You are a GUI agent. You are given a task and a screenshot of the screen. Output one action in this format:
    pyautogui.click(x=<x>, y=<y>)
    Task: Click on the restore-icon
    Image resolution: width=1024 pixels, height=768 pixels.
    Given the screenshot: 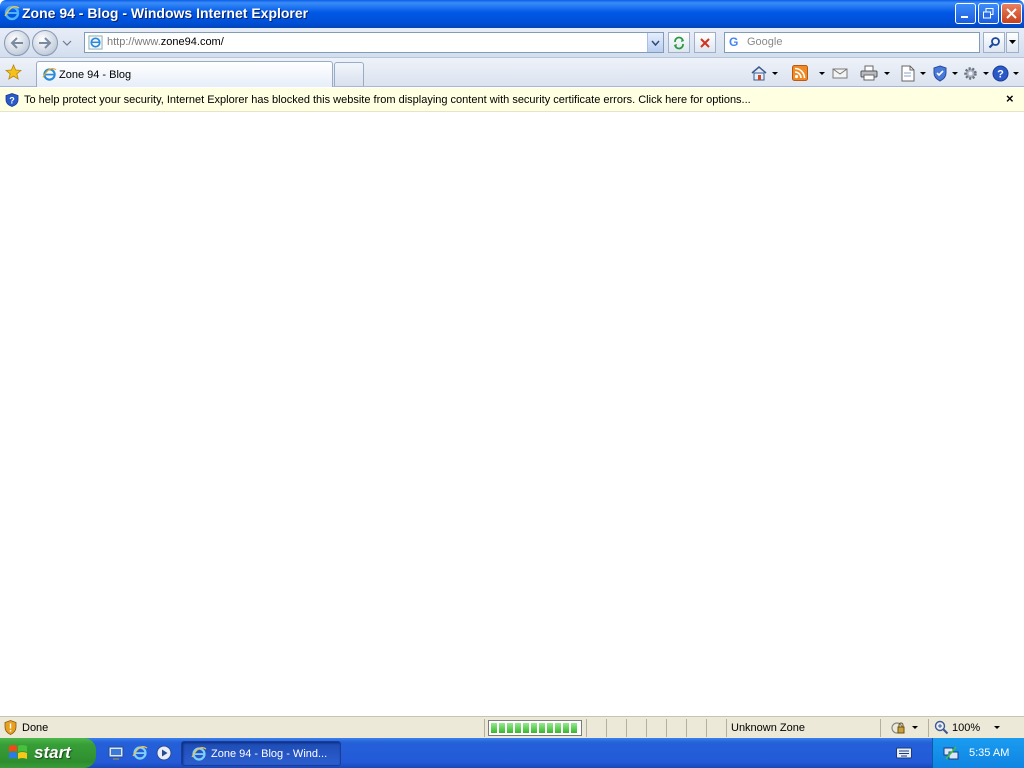 What is the action you would take?
    pyautogui.click(x=988, y=13)
    